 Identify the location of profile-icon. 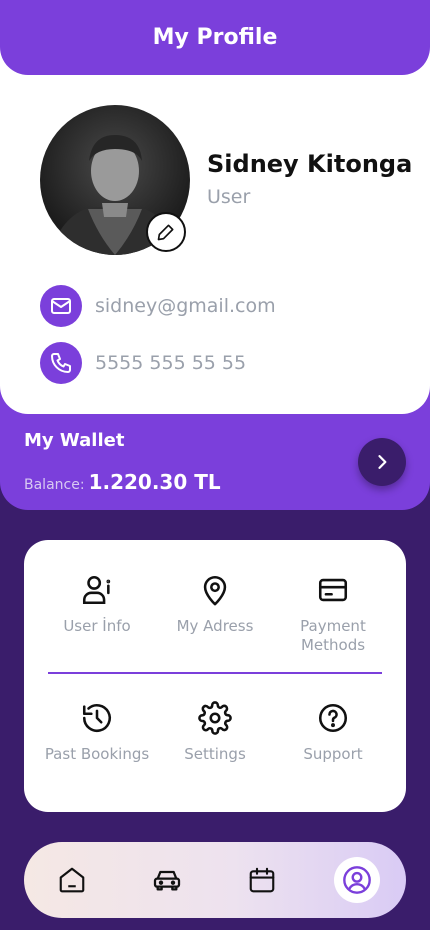
(357, 880).